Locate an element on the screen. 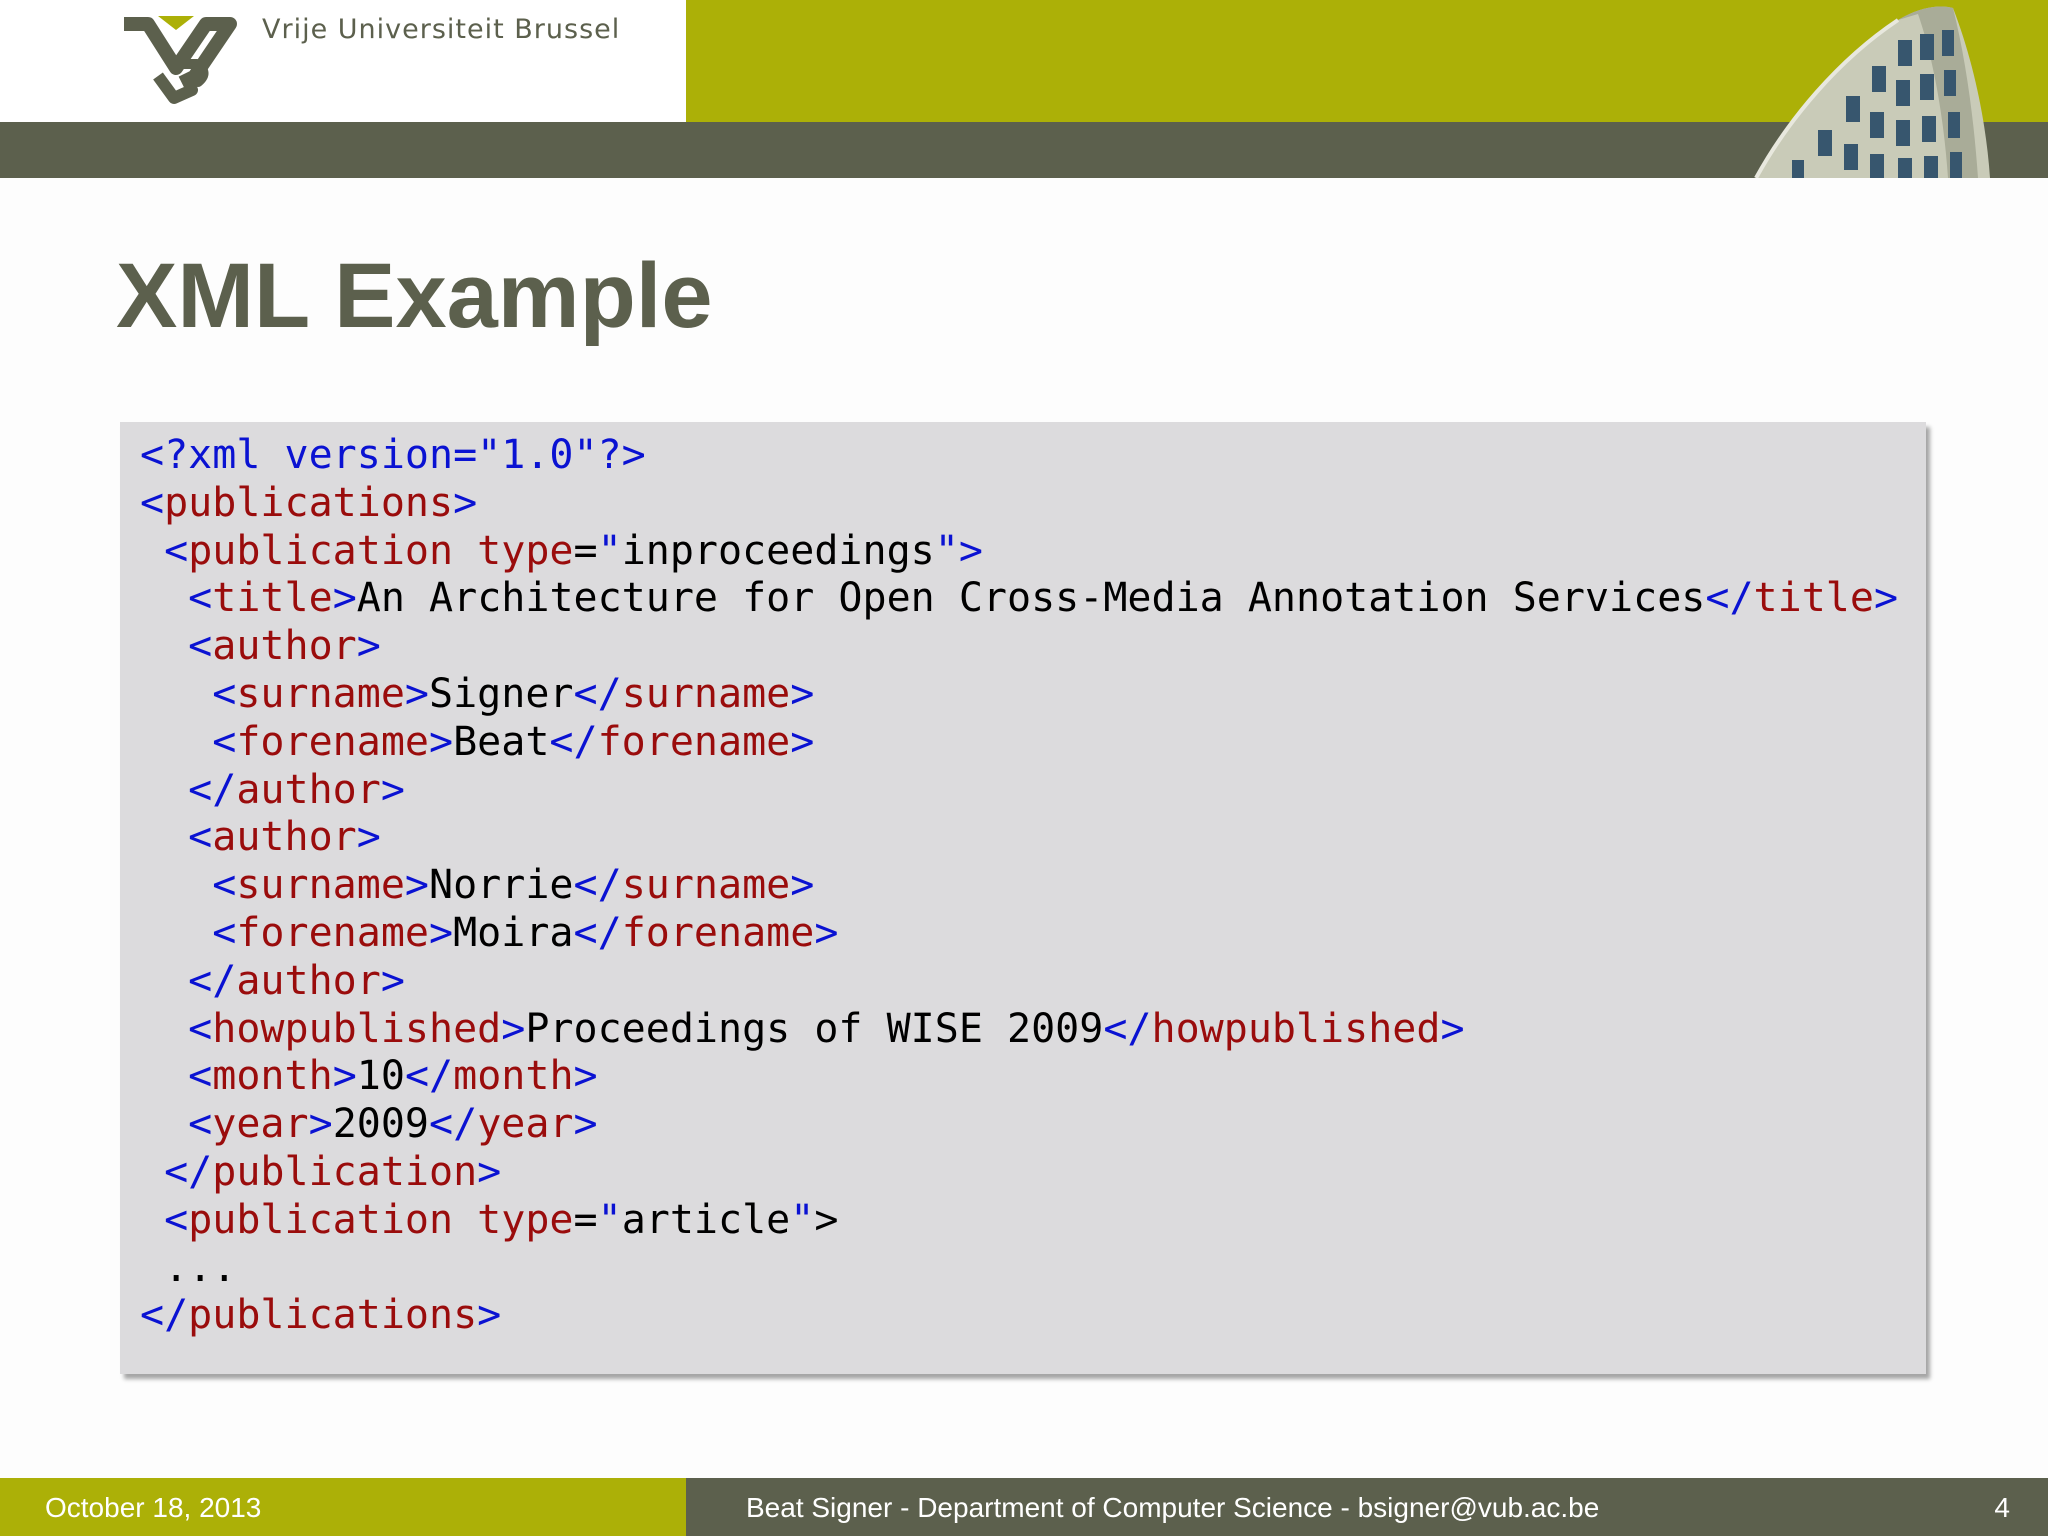 The image size is (2048, 1536). page-number: 4 is located at coordinates (2002, 1507).